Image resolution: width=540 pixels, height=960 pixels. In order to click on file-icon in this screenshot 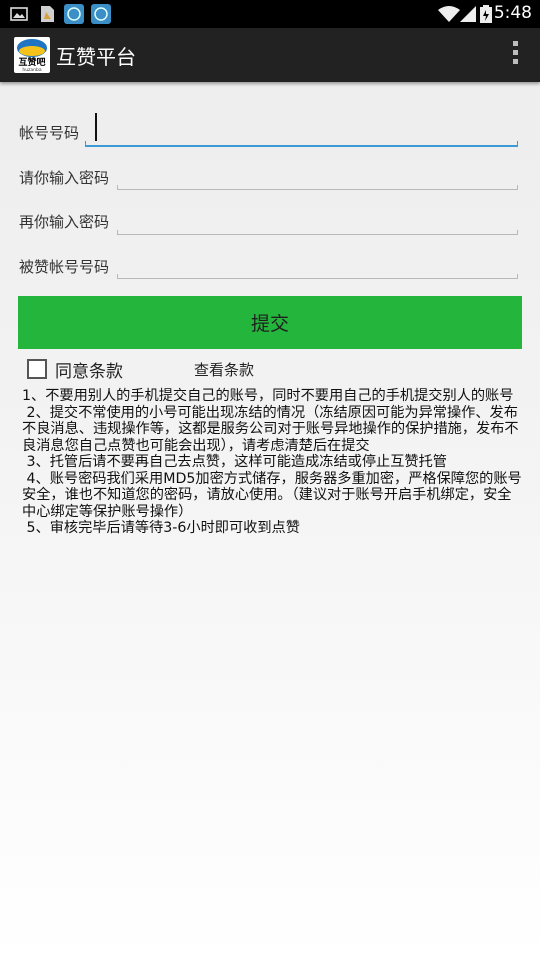, I will do `click(47, 14)`.